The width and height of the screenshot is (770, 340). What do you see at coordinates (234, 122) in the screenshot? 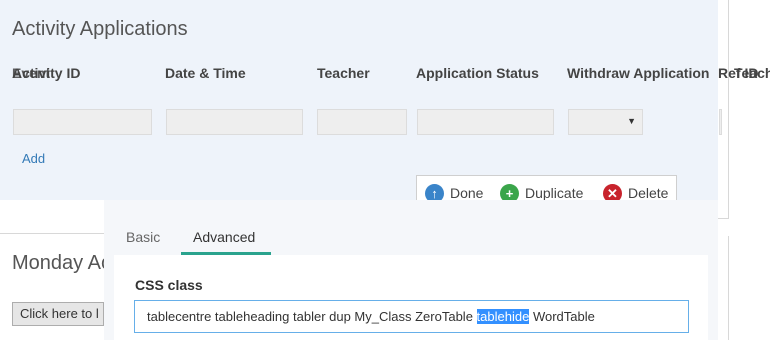
I see `date-time-filter-input` at bounding box center [234, 122].